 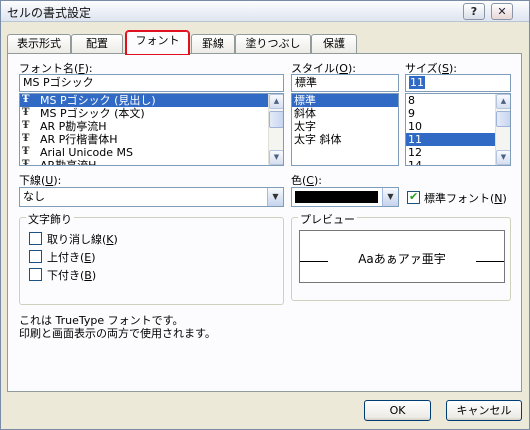 I want to click on tab-bar: 表示形式 配置 フォント 罫線 塗りつぶし 保護, so click(x=262, y=42).